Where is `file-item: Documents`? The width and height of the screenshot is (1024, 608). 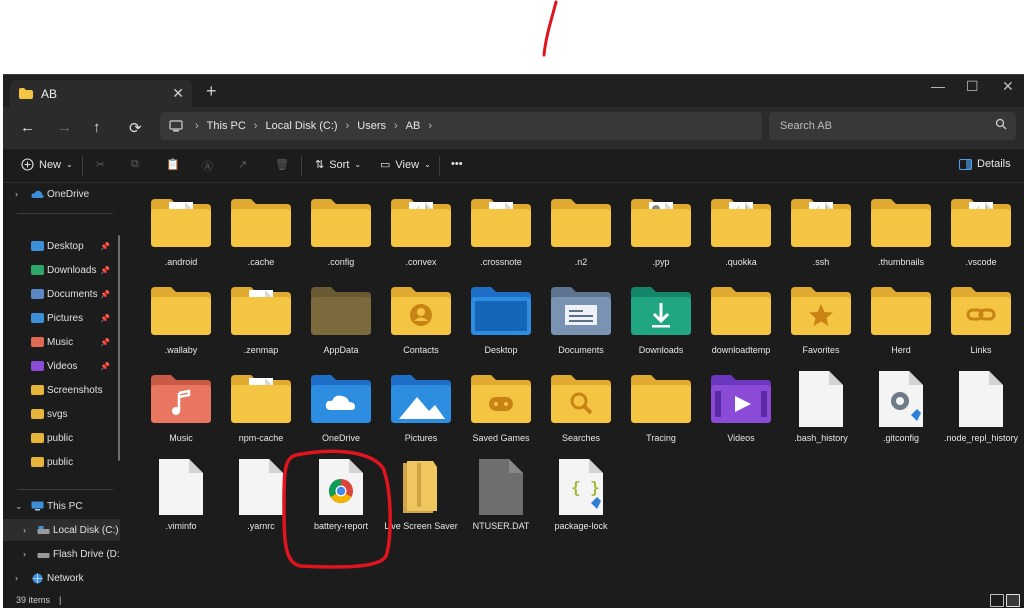 file-item: Documents is located at coordinates (581, 323).